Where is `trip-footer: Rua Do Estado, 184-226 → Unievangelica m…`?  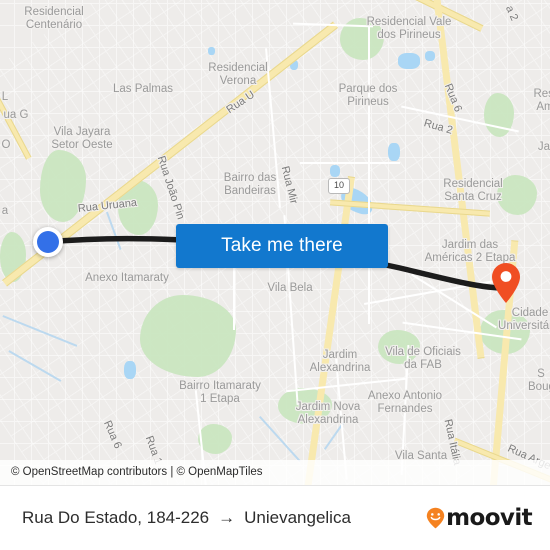 trip-footer: Rua Do Estado, 184-226 → Unievangelica m… is located at coordinates (275, 517).